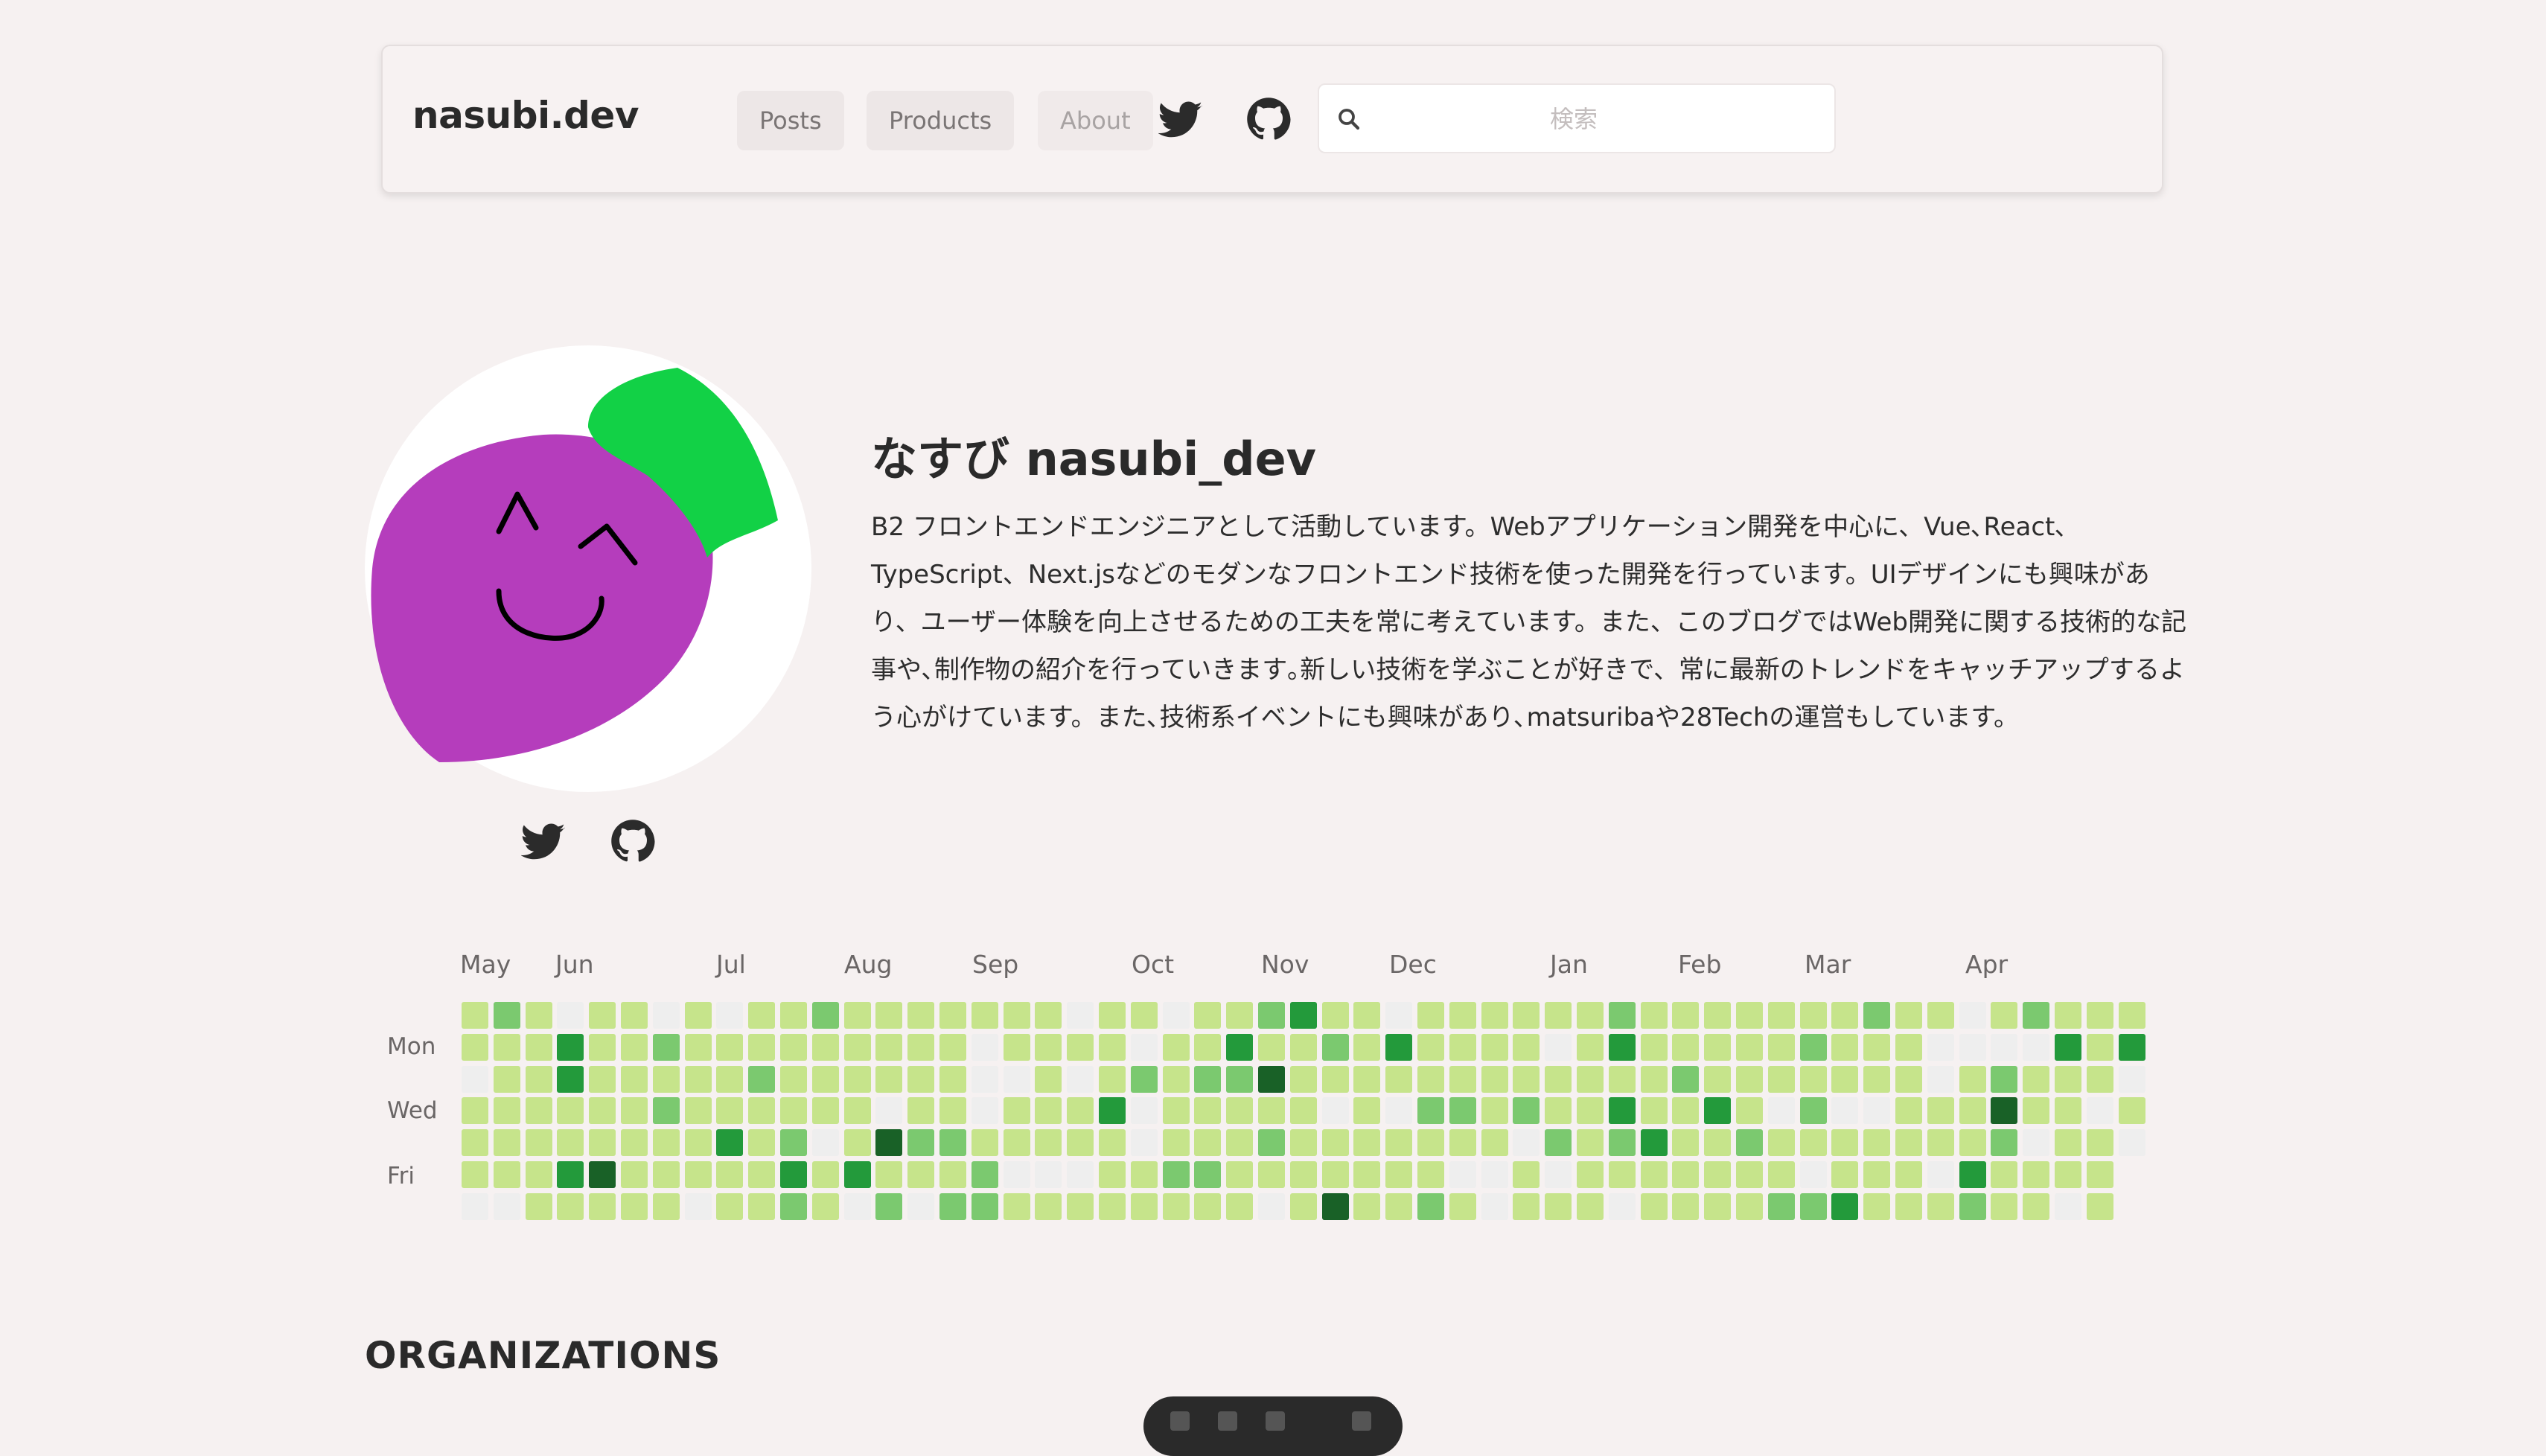 This screenshot has width=2546, height=1456. What do you see at coordinates (575, 964) in the screenshot?
I see `month-label: Jun` at bounding box center [575, 964].